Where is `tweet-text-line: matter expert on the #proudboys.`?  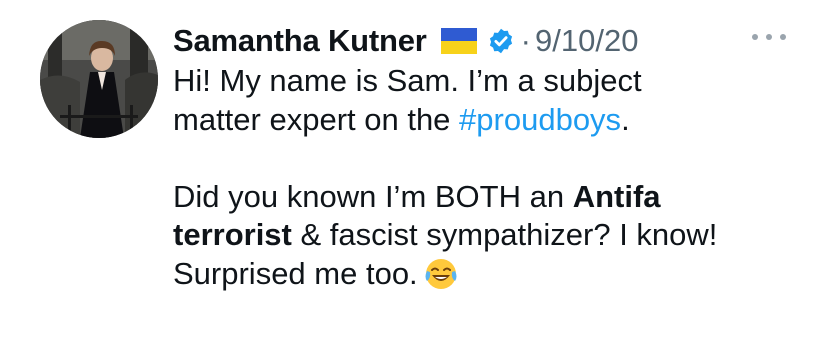
tweet-text-line: matter expert on the #proudboys. is located at coordinates (493, 120).